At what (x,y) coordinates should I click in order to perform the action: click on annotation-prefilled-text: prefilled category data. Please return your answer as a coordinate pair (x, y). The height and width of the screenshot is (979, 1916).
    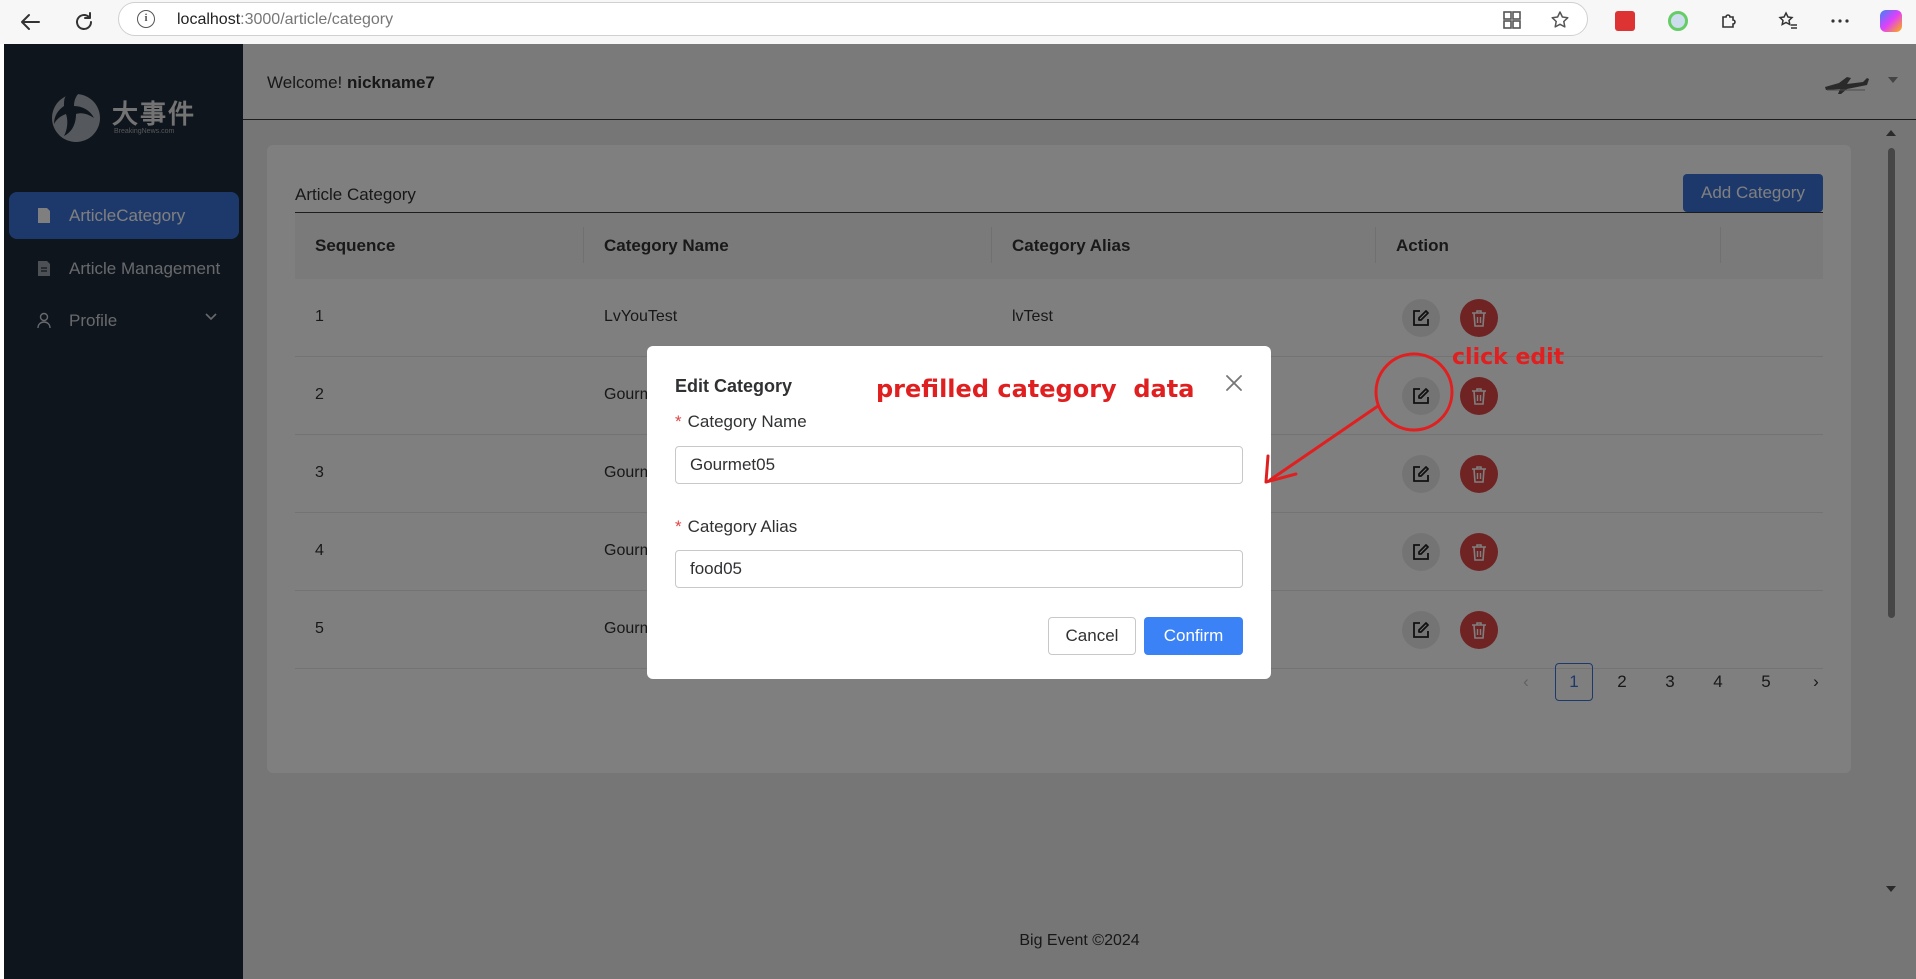
    Looking at the image, I should click on (1035, 389).